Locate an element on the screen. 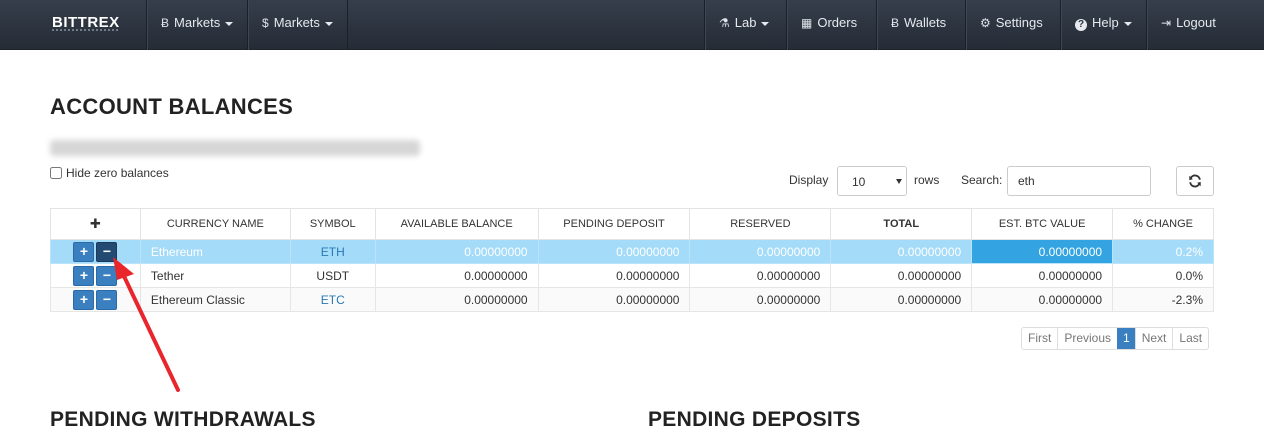 The width and height of the screenshot is (1264, 439). symbol-link: ETH is located at coordinates (333, 252).